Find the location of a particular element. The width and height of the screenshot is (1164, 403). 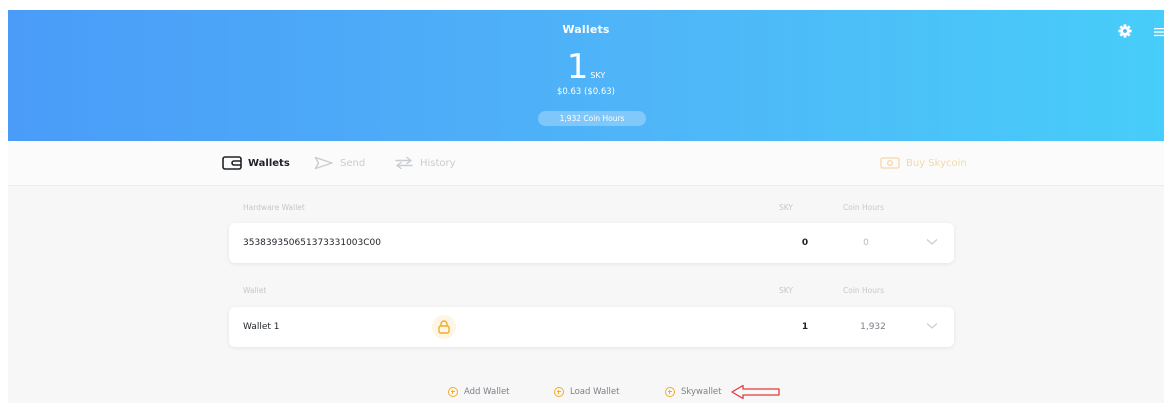

lock-button is located at coordinates (444, 327).